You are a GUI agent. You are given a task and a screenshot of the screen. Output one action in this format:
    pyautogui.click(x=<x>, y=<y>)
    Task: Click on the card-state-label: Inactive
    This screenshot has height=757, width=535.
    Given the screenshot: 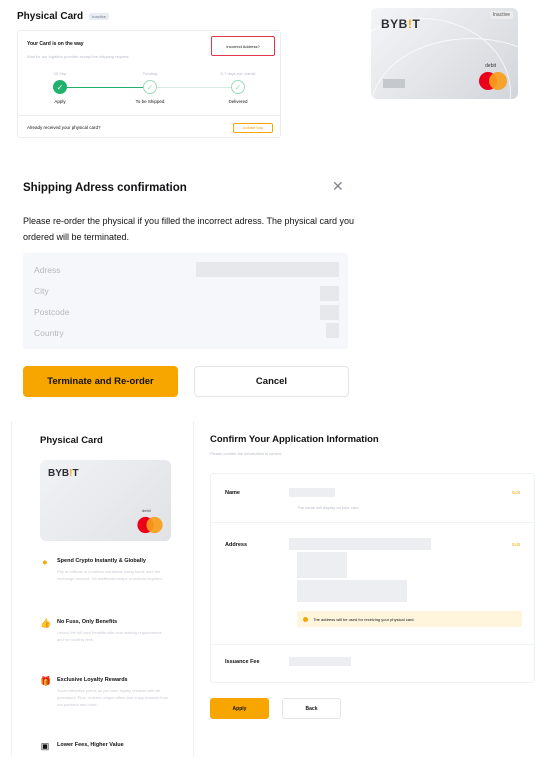 What is the action you would take?
    pyautogui.click(x=501, y=15)
    